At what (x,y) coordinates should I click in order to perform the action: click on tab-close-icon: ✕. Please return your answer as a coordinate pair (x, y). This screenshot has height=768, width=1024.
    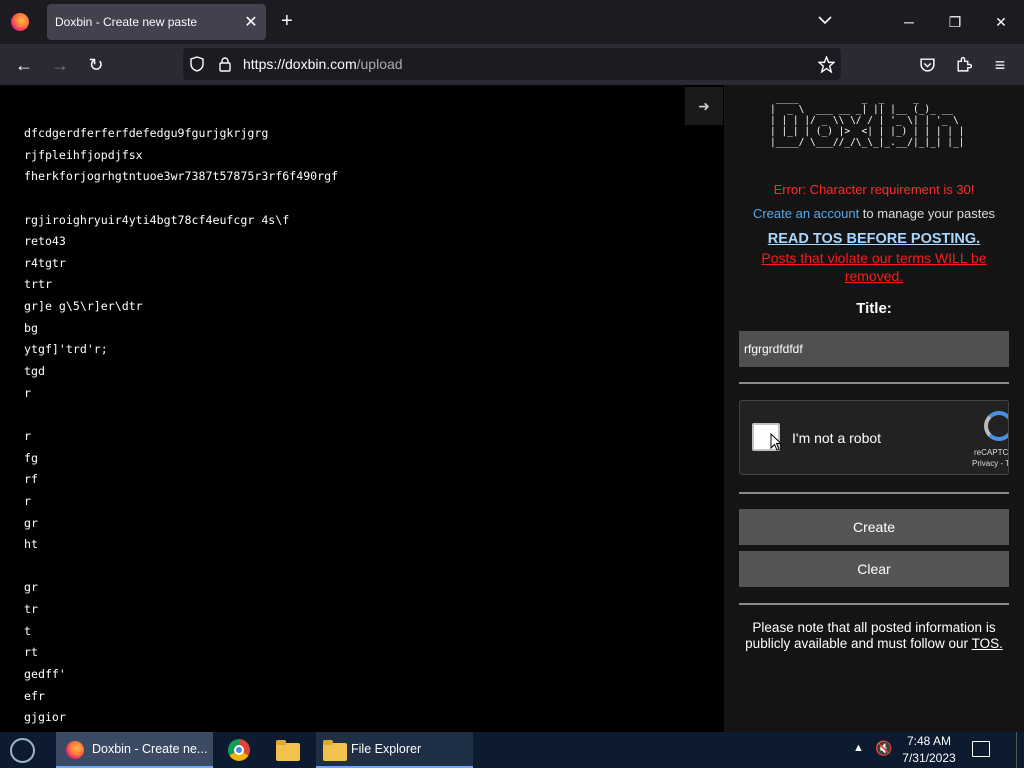
    Looking at the image, I should click on (251, 22).